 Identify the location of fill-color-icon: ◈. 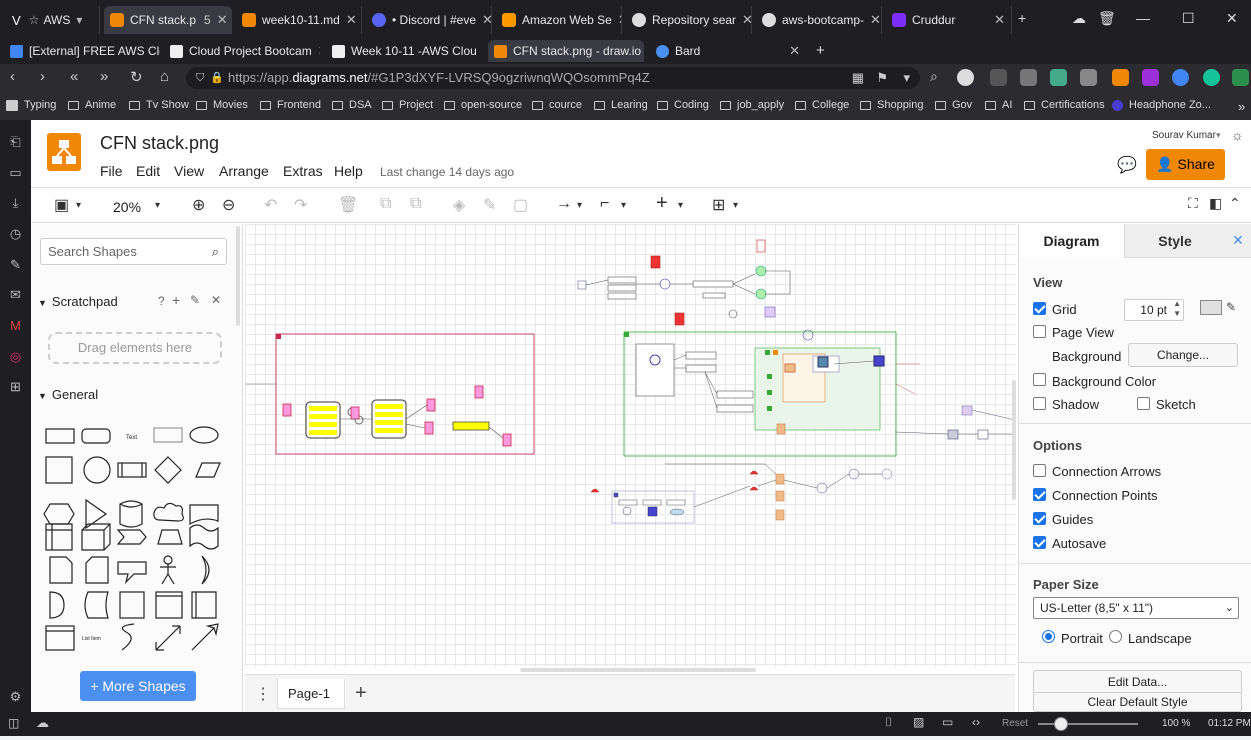
(459, 205).